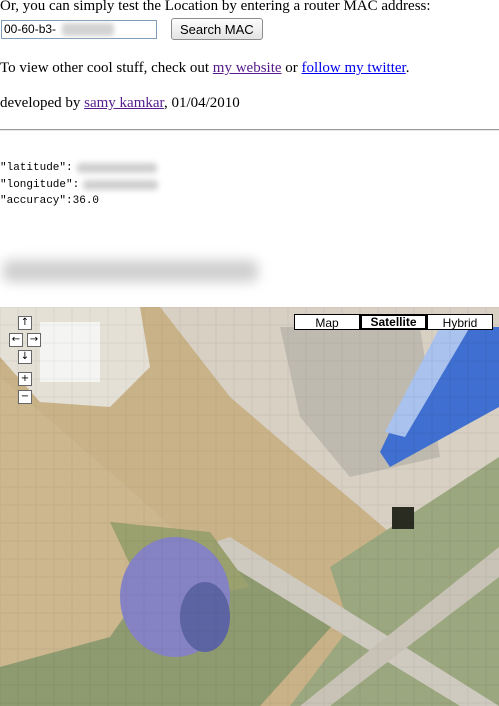  What do you see at coordinates (25, 323) in the screenshot?
I see `pan-up-button: ↑` at bounding box center [25, 323].